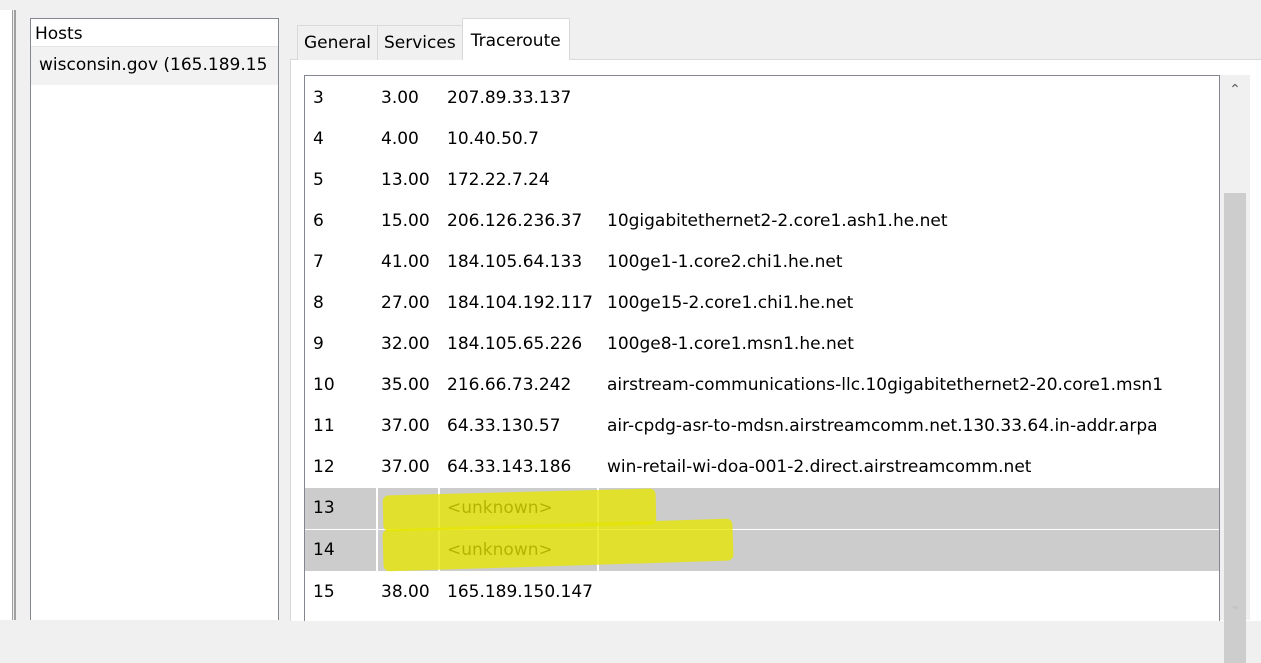 The width and height of the screenshot is (1261, 663). I want to click on traceroute-row: 13 <unknown>, so click(762, 508).